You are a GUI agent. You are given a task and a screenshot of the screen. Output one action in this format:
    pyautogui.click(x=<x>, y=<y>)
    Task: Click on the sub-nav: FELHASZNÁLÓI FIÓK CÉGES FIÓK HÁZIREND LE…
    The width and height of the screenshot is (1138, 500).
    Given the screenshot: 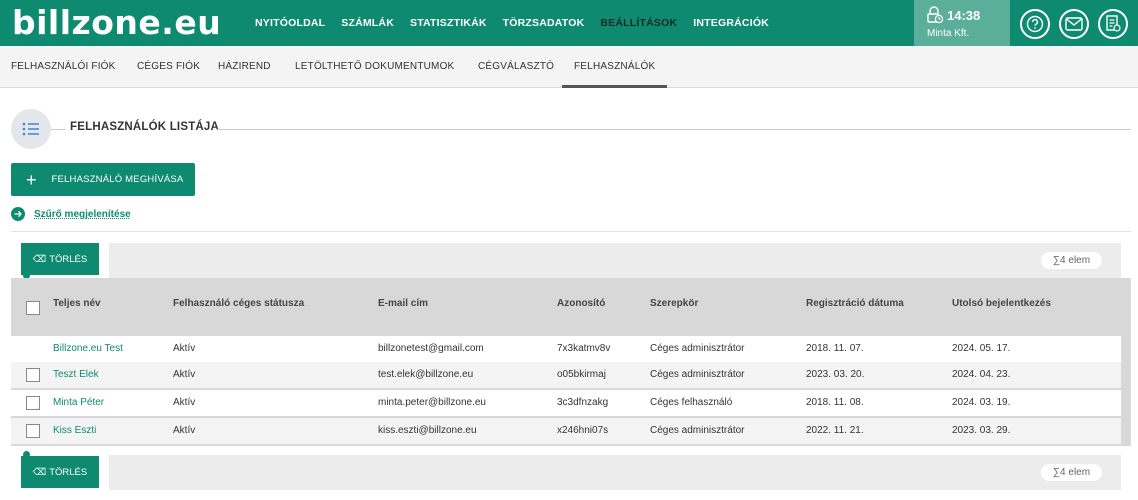 What is the action you would take?
    pyautogui.click(x=569, y=67)
    